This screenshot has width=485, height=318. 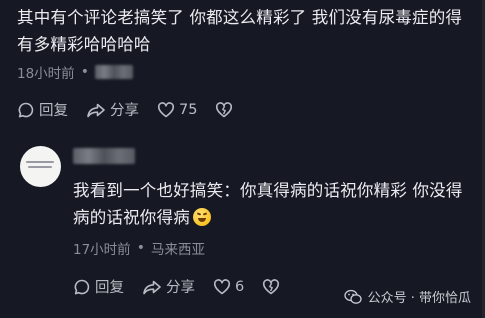 I want to click on watermark: 公众号 · 带你恰瓜, so click(x=407, y=296).